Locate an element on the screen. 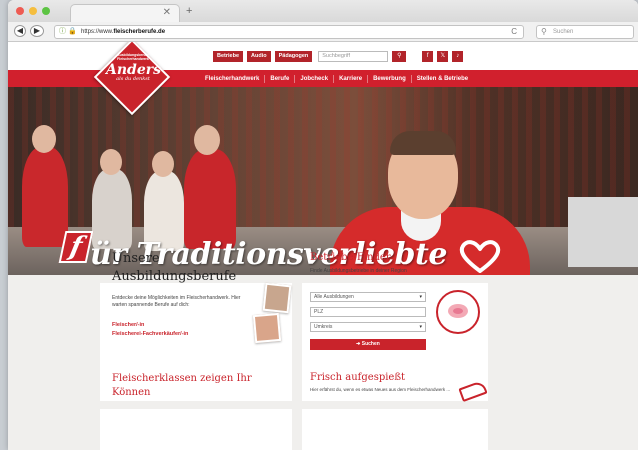  forward-icon: ▶ is located at coordinates (37, 31).